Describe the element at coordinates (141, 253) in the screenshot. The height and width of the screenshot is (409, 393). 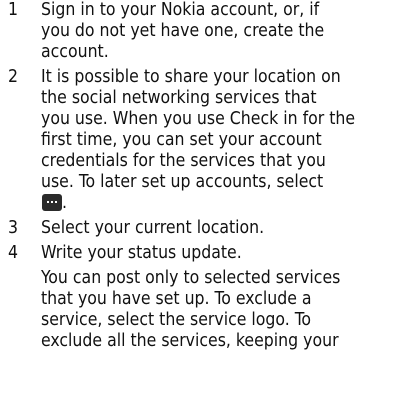
I see `step-text: Write your status update.` at that location.